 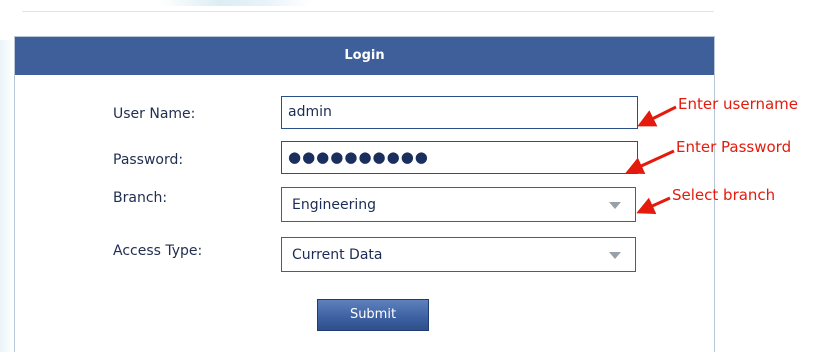 I want to click on submit-button: Submit, so click(x=373, y=315).